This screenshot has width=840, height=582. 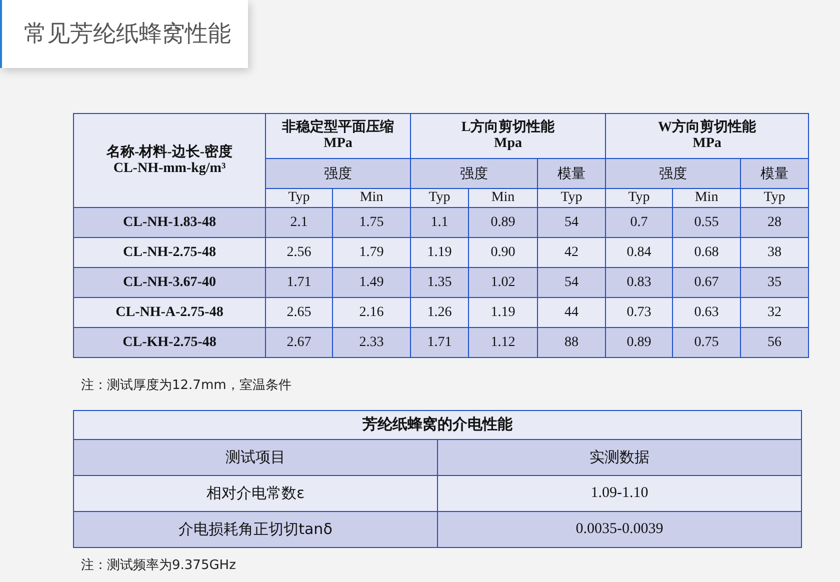 What do you see at coordinates (774, 343) in the screenshot?
I see `table-cell: 56` at bounding box center [774, 343].